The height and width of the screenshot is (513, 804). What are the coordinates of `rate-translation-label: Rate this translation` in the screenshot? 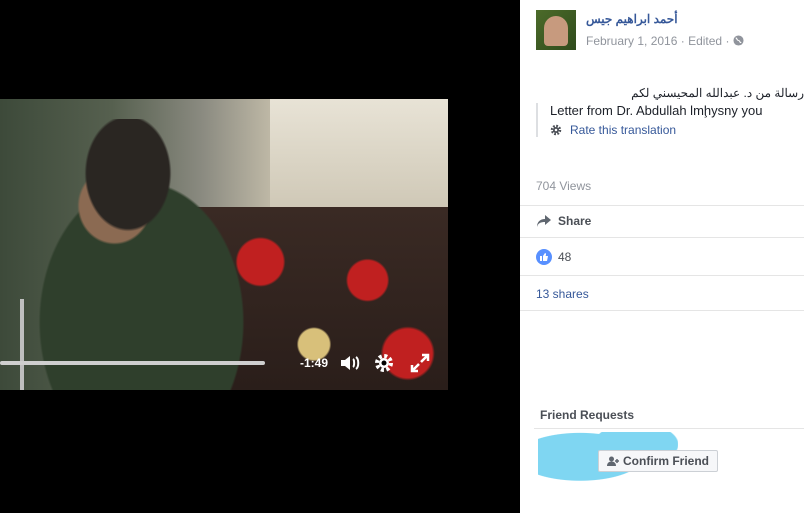 It's located at (623, 130).